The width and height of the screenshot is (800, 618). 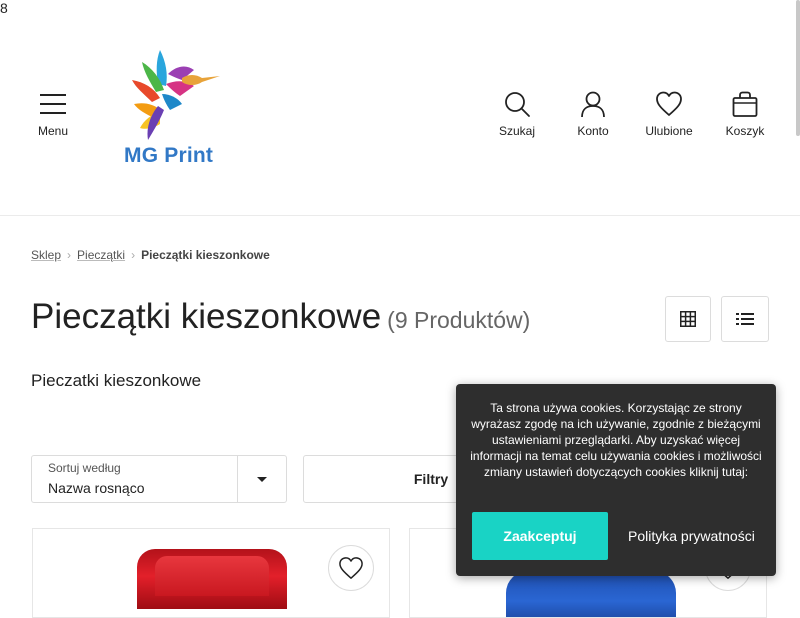 What do you see at coordinates (517, 104) in the screenshot?
I see `search-icon` at bounding box center [517, 104].